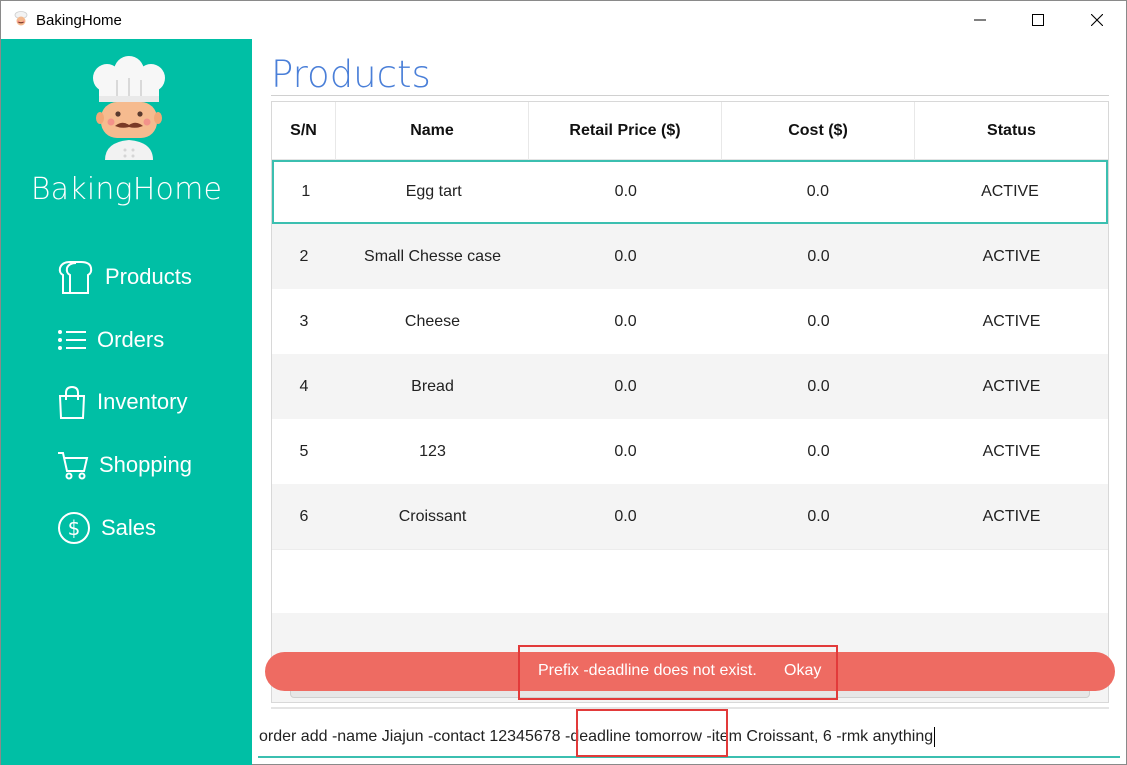 The image size is (1127, 765). Describe the element at coordinates (304, 516) in the screenshot. I see `cell-sn: 6` at that location.